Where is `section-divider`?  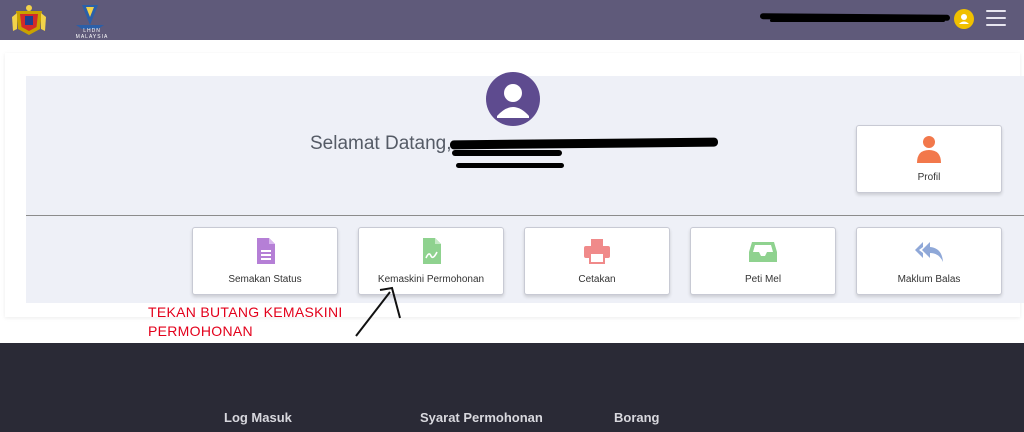
section-divider is located at coordinates (525, 215).